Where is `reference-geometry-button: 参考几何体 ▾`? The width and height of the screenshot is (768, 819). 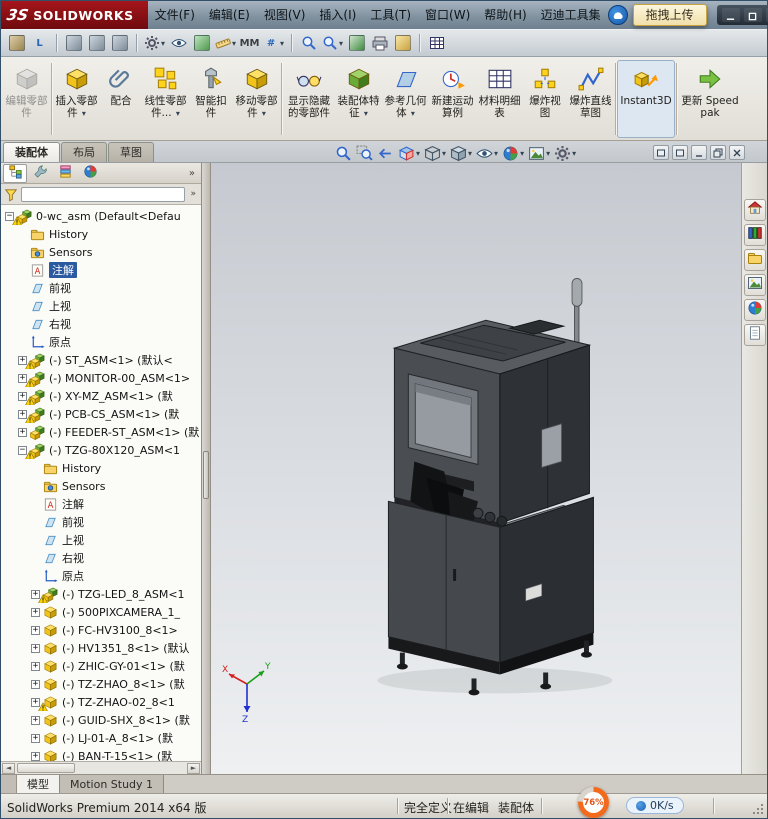 reference-geometry-button: 参考几何体 ▾ is located at coordinates (405, 99).